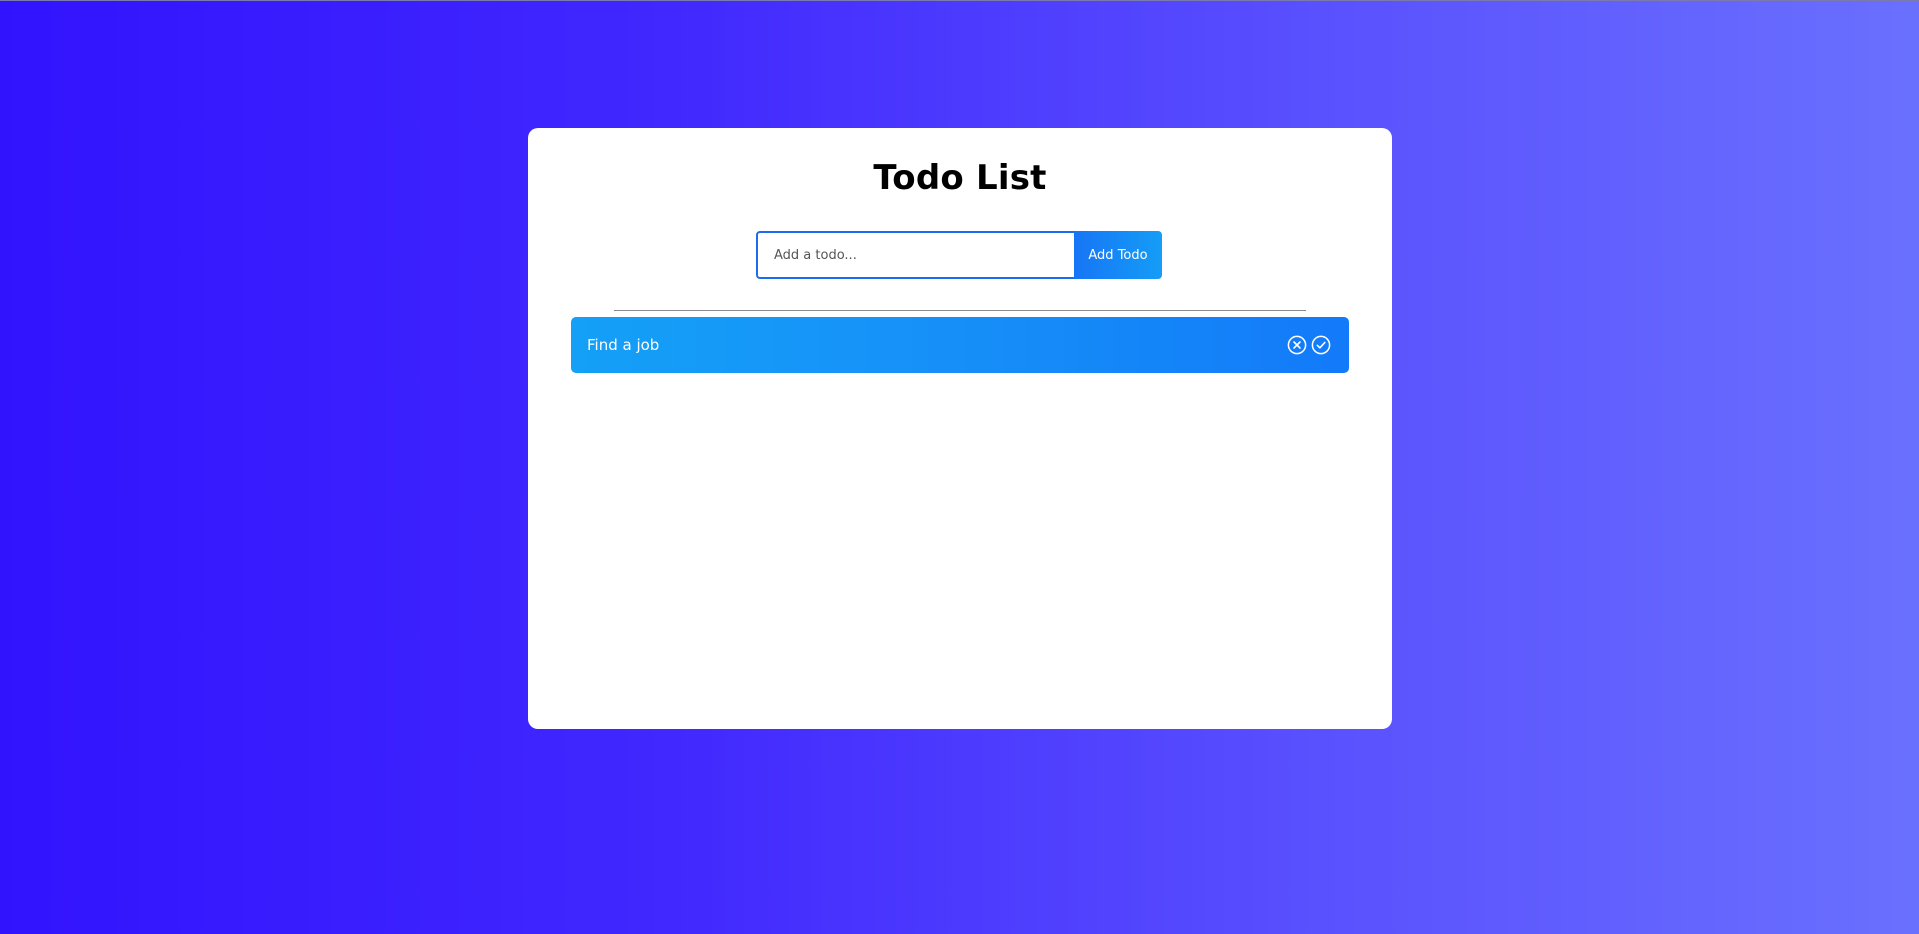 Image resolution: width=1919 pixels, height=934 pixels. I want to click on close-circle-icon, so click(1297, 345).